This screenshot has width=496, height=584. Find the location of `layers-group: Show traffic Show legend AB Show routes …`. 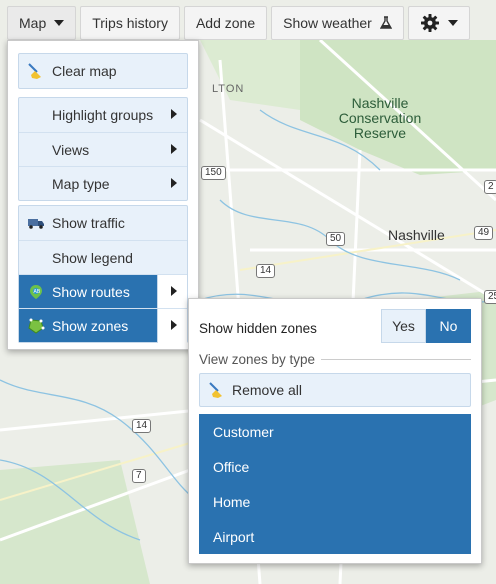

layers-group: Show traffic Show legend AB Show routes … is located at coordinates (103, 274).